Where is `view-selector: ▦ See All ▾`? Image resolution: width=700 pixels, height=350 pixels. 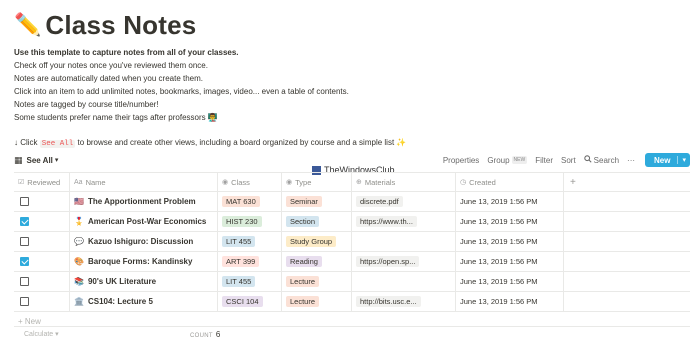
view-selector: ▦ See All ▾ is located at coordinates (36, 160).